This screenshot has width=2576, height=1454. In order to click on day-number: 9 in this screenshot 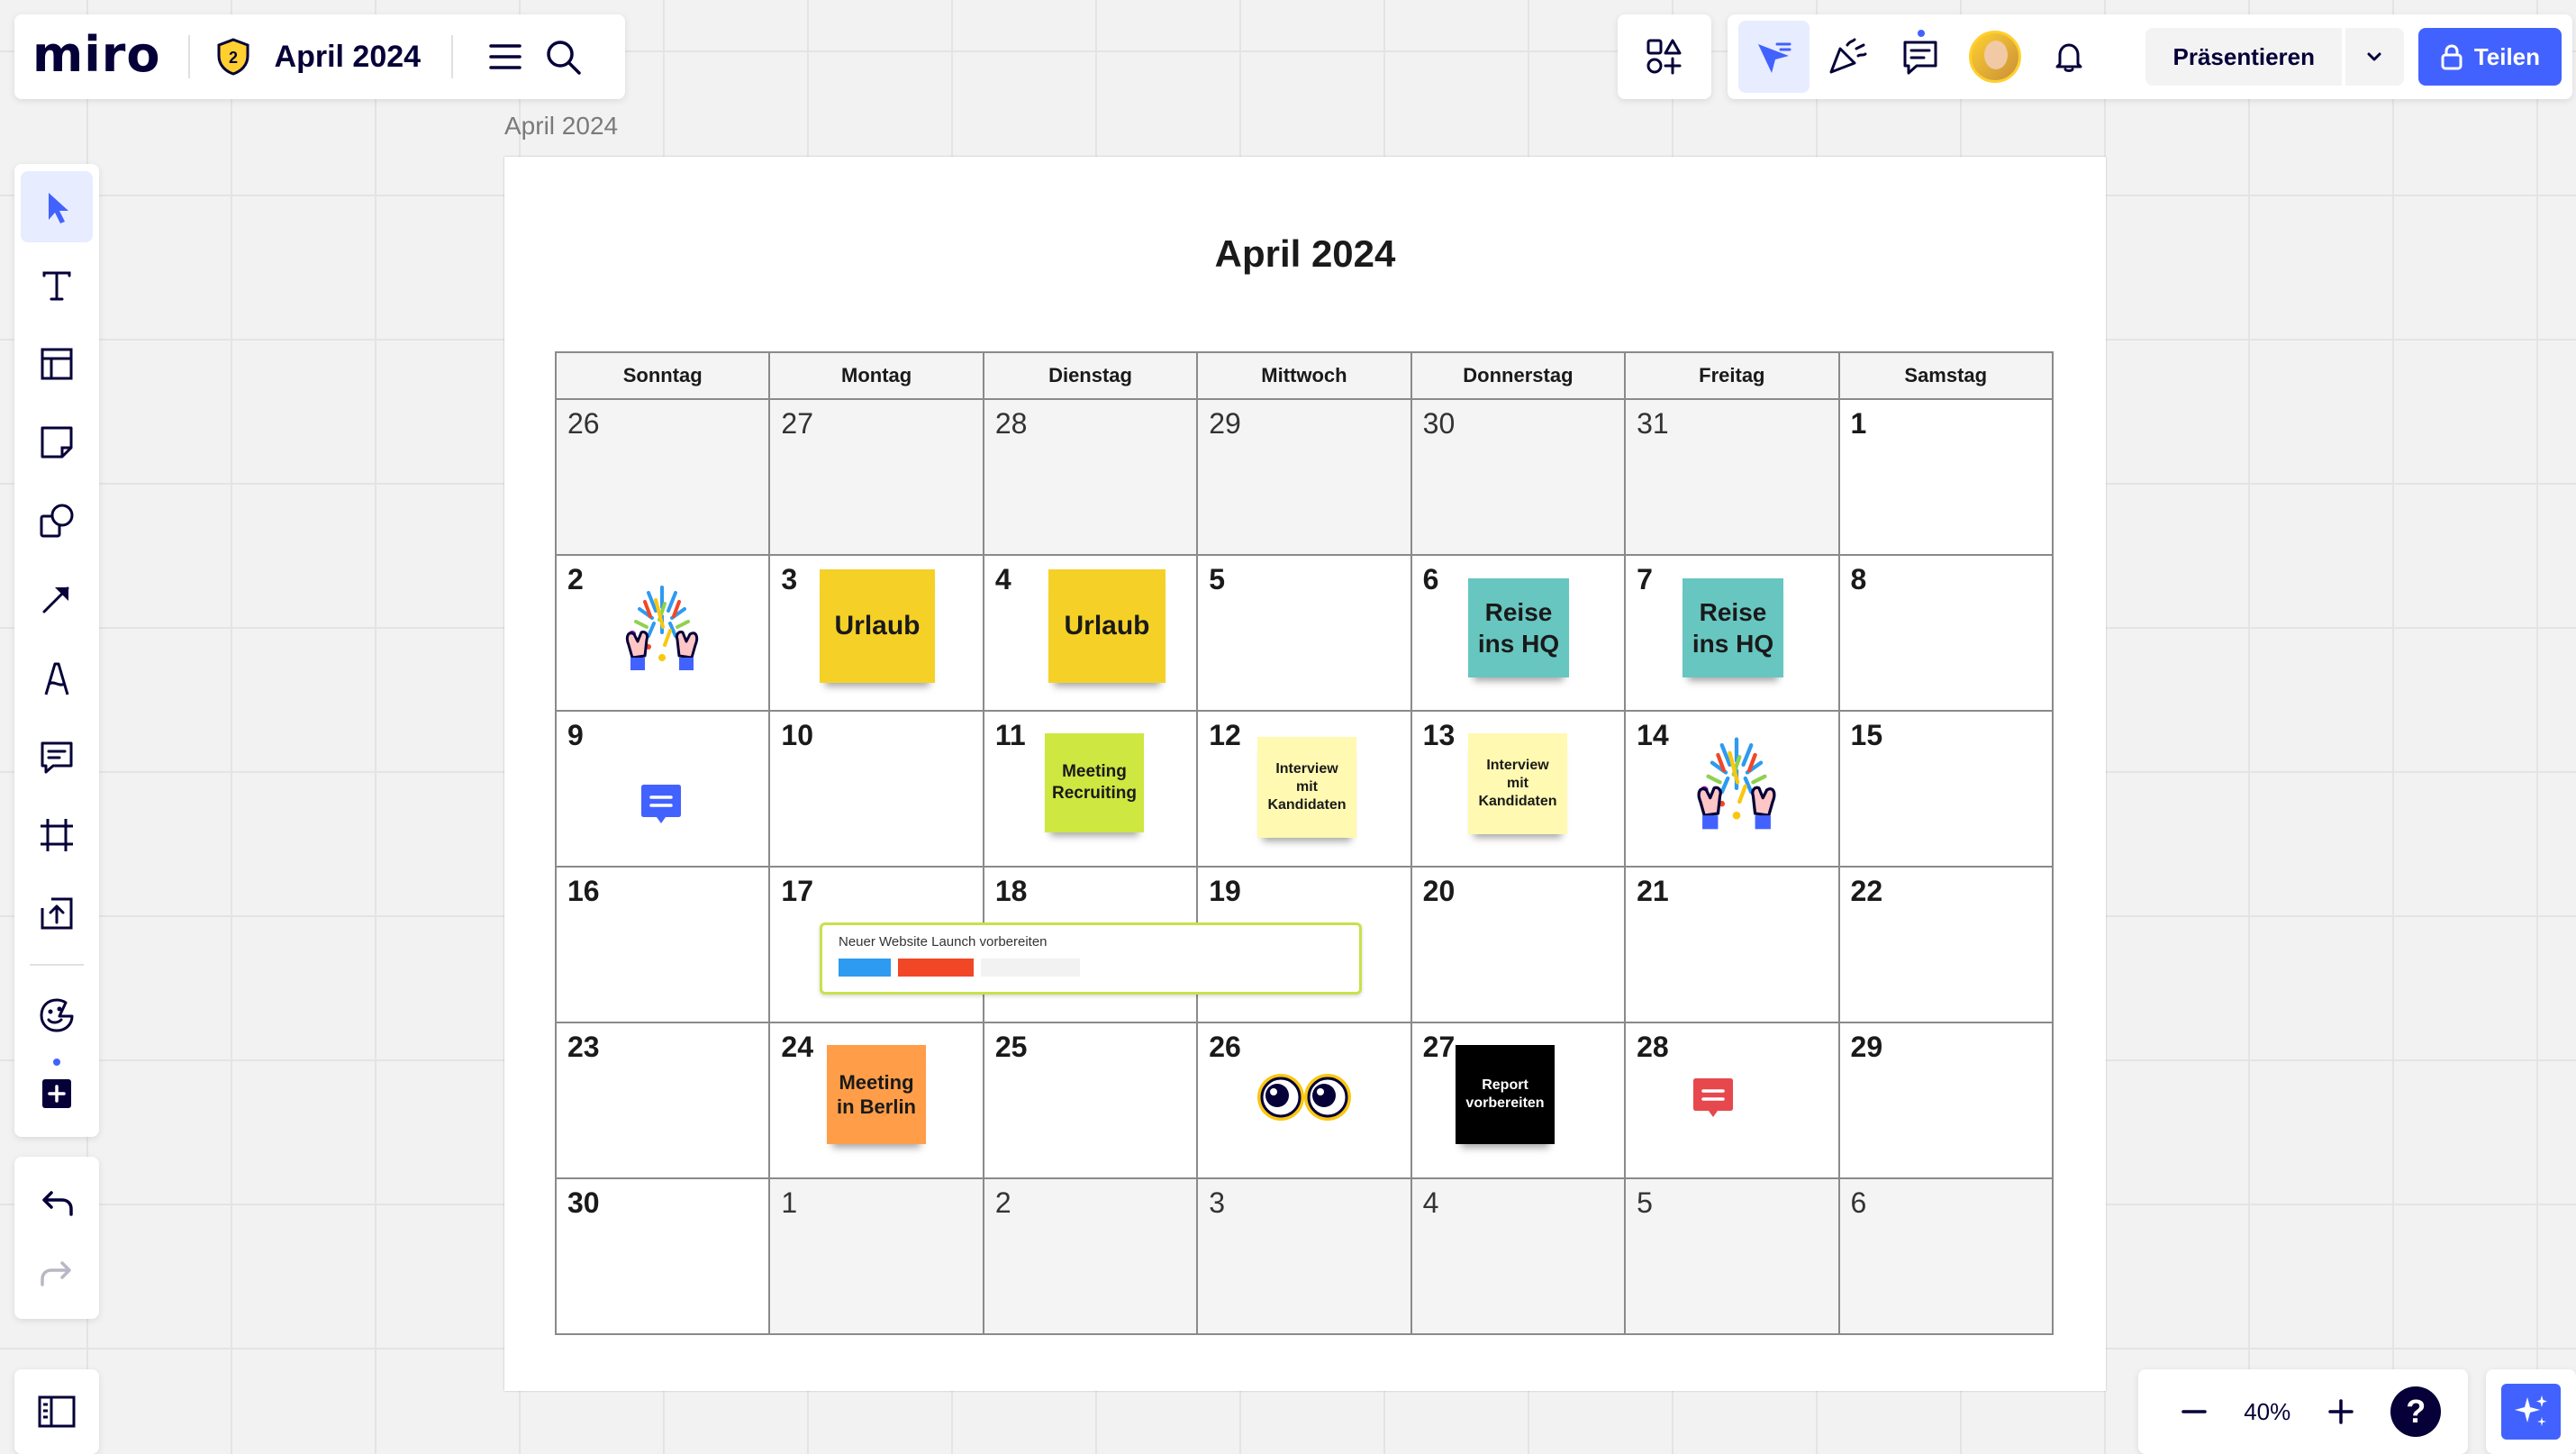, I will do `click(575, 735)`.